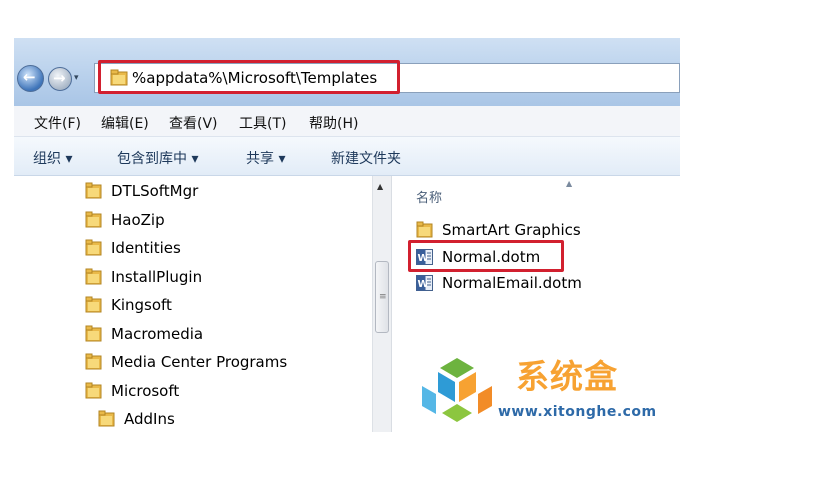  What do you see at coordinates (157, 158) in the screenshot?
I see `include-in-library-button: 包含到库中 ▾` at bounding box center [157, 158].